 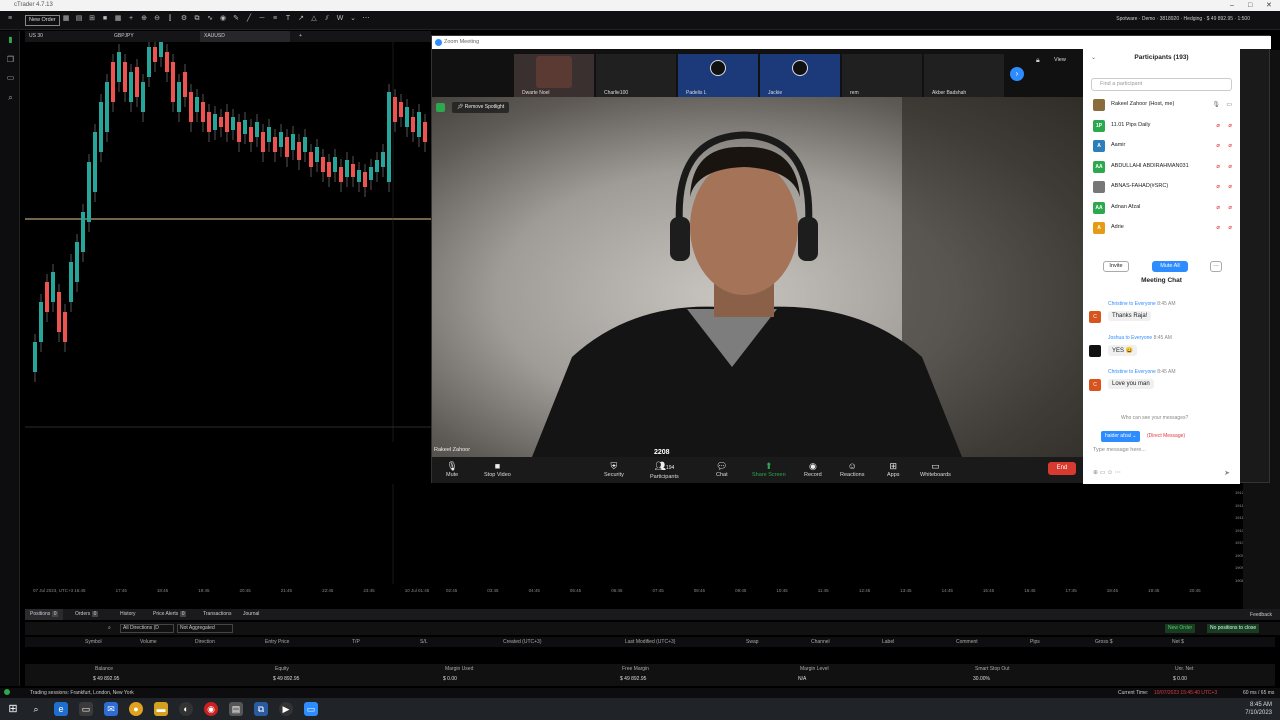 What do you see at coordinates (1162, 209) in the screenshot?
I see `participant-row: AA Adnan Afzal ⌀ ⌀` at bounding box center [1162, 209].